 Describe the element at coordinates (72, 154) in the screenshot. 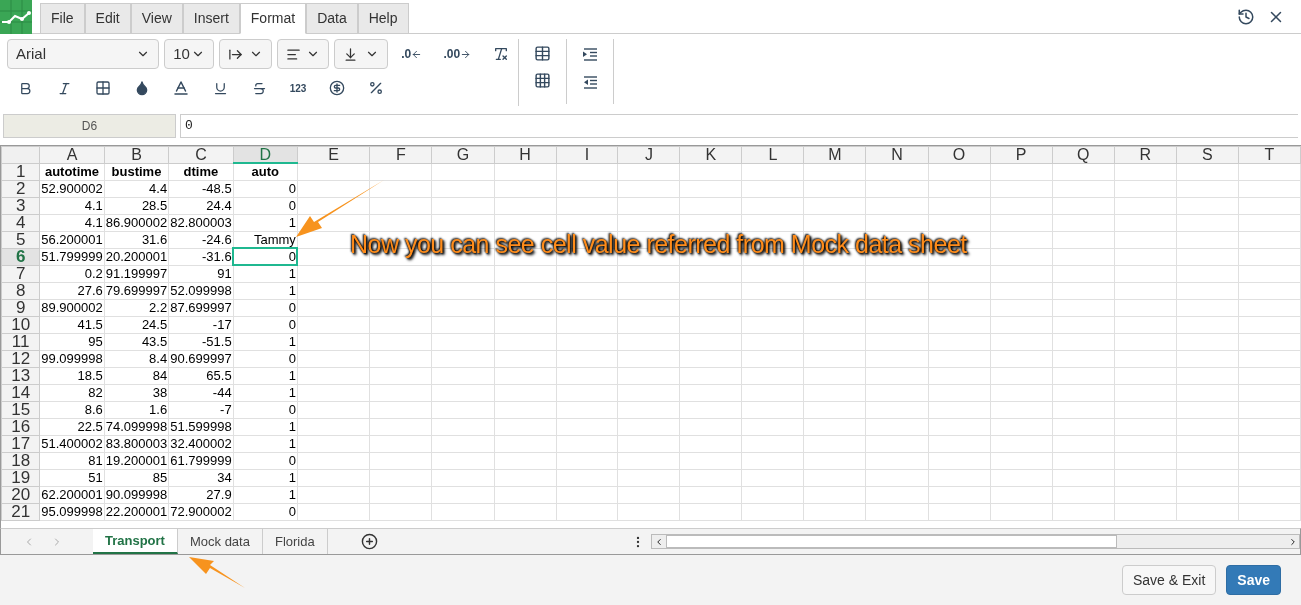

I see `column-header: A` at that location.